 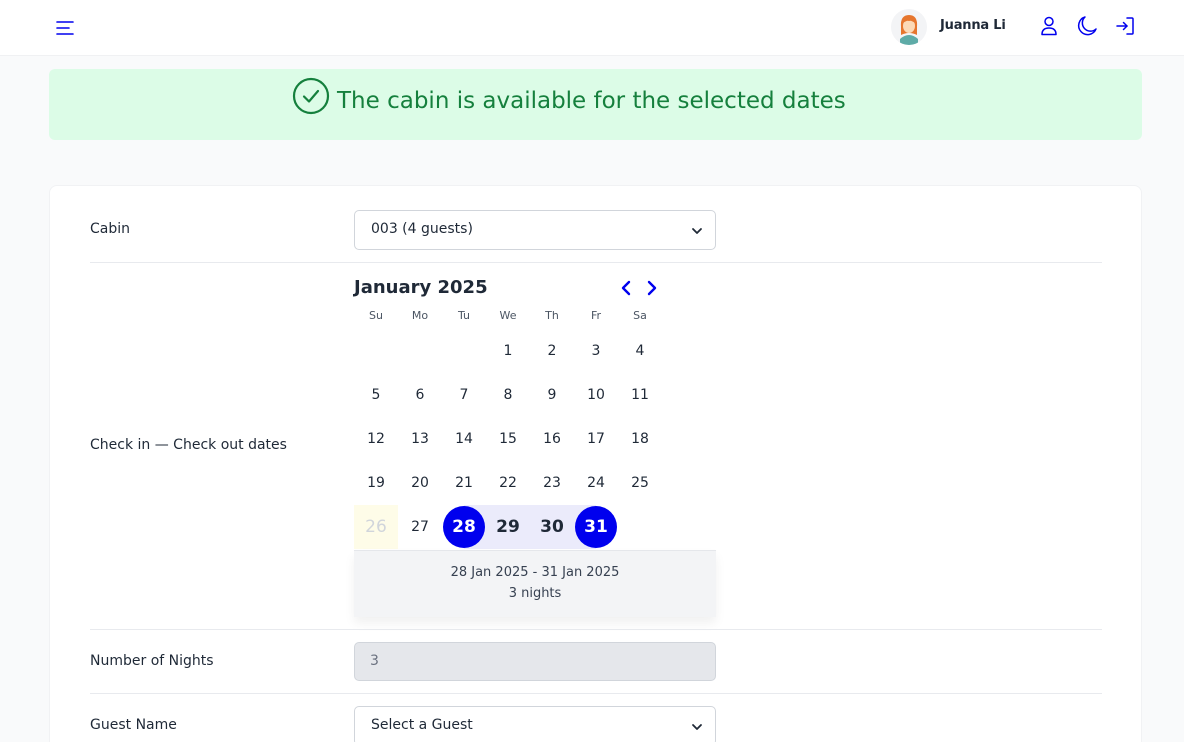 I want to click on top-bar: Juanna Li, so click(x=592, y=28).